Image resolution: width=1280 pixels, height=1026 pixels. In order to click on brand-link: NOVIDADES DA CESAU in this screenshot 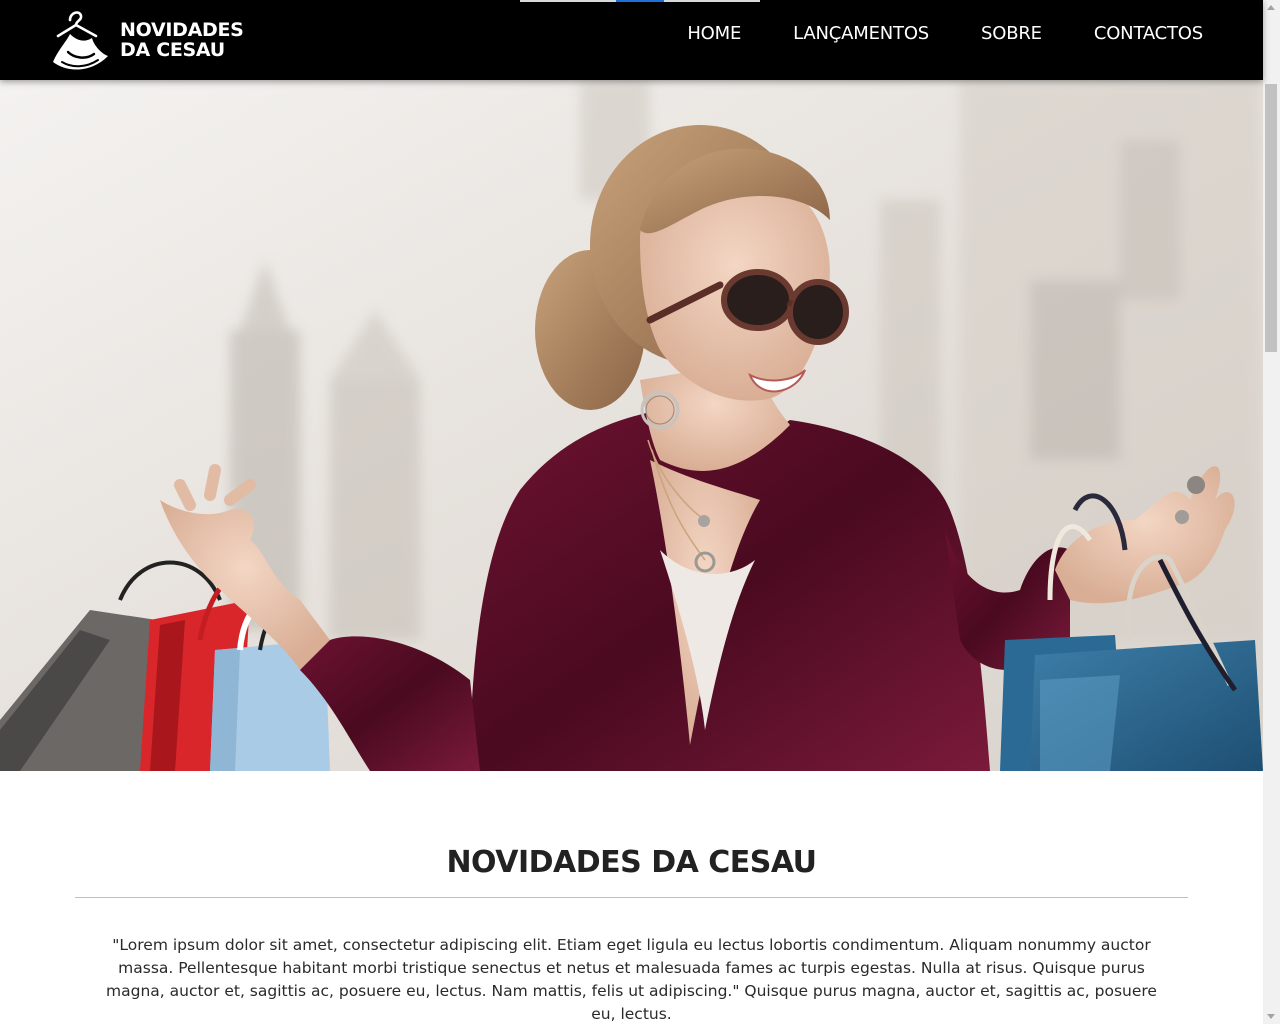, I will do `click(146, 40)`.